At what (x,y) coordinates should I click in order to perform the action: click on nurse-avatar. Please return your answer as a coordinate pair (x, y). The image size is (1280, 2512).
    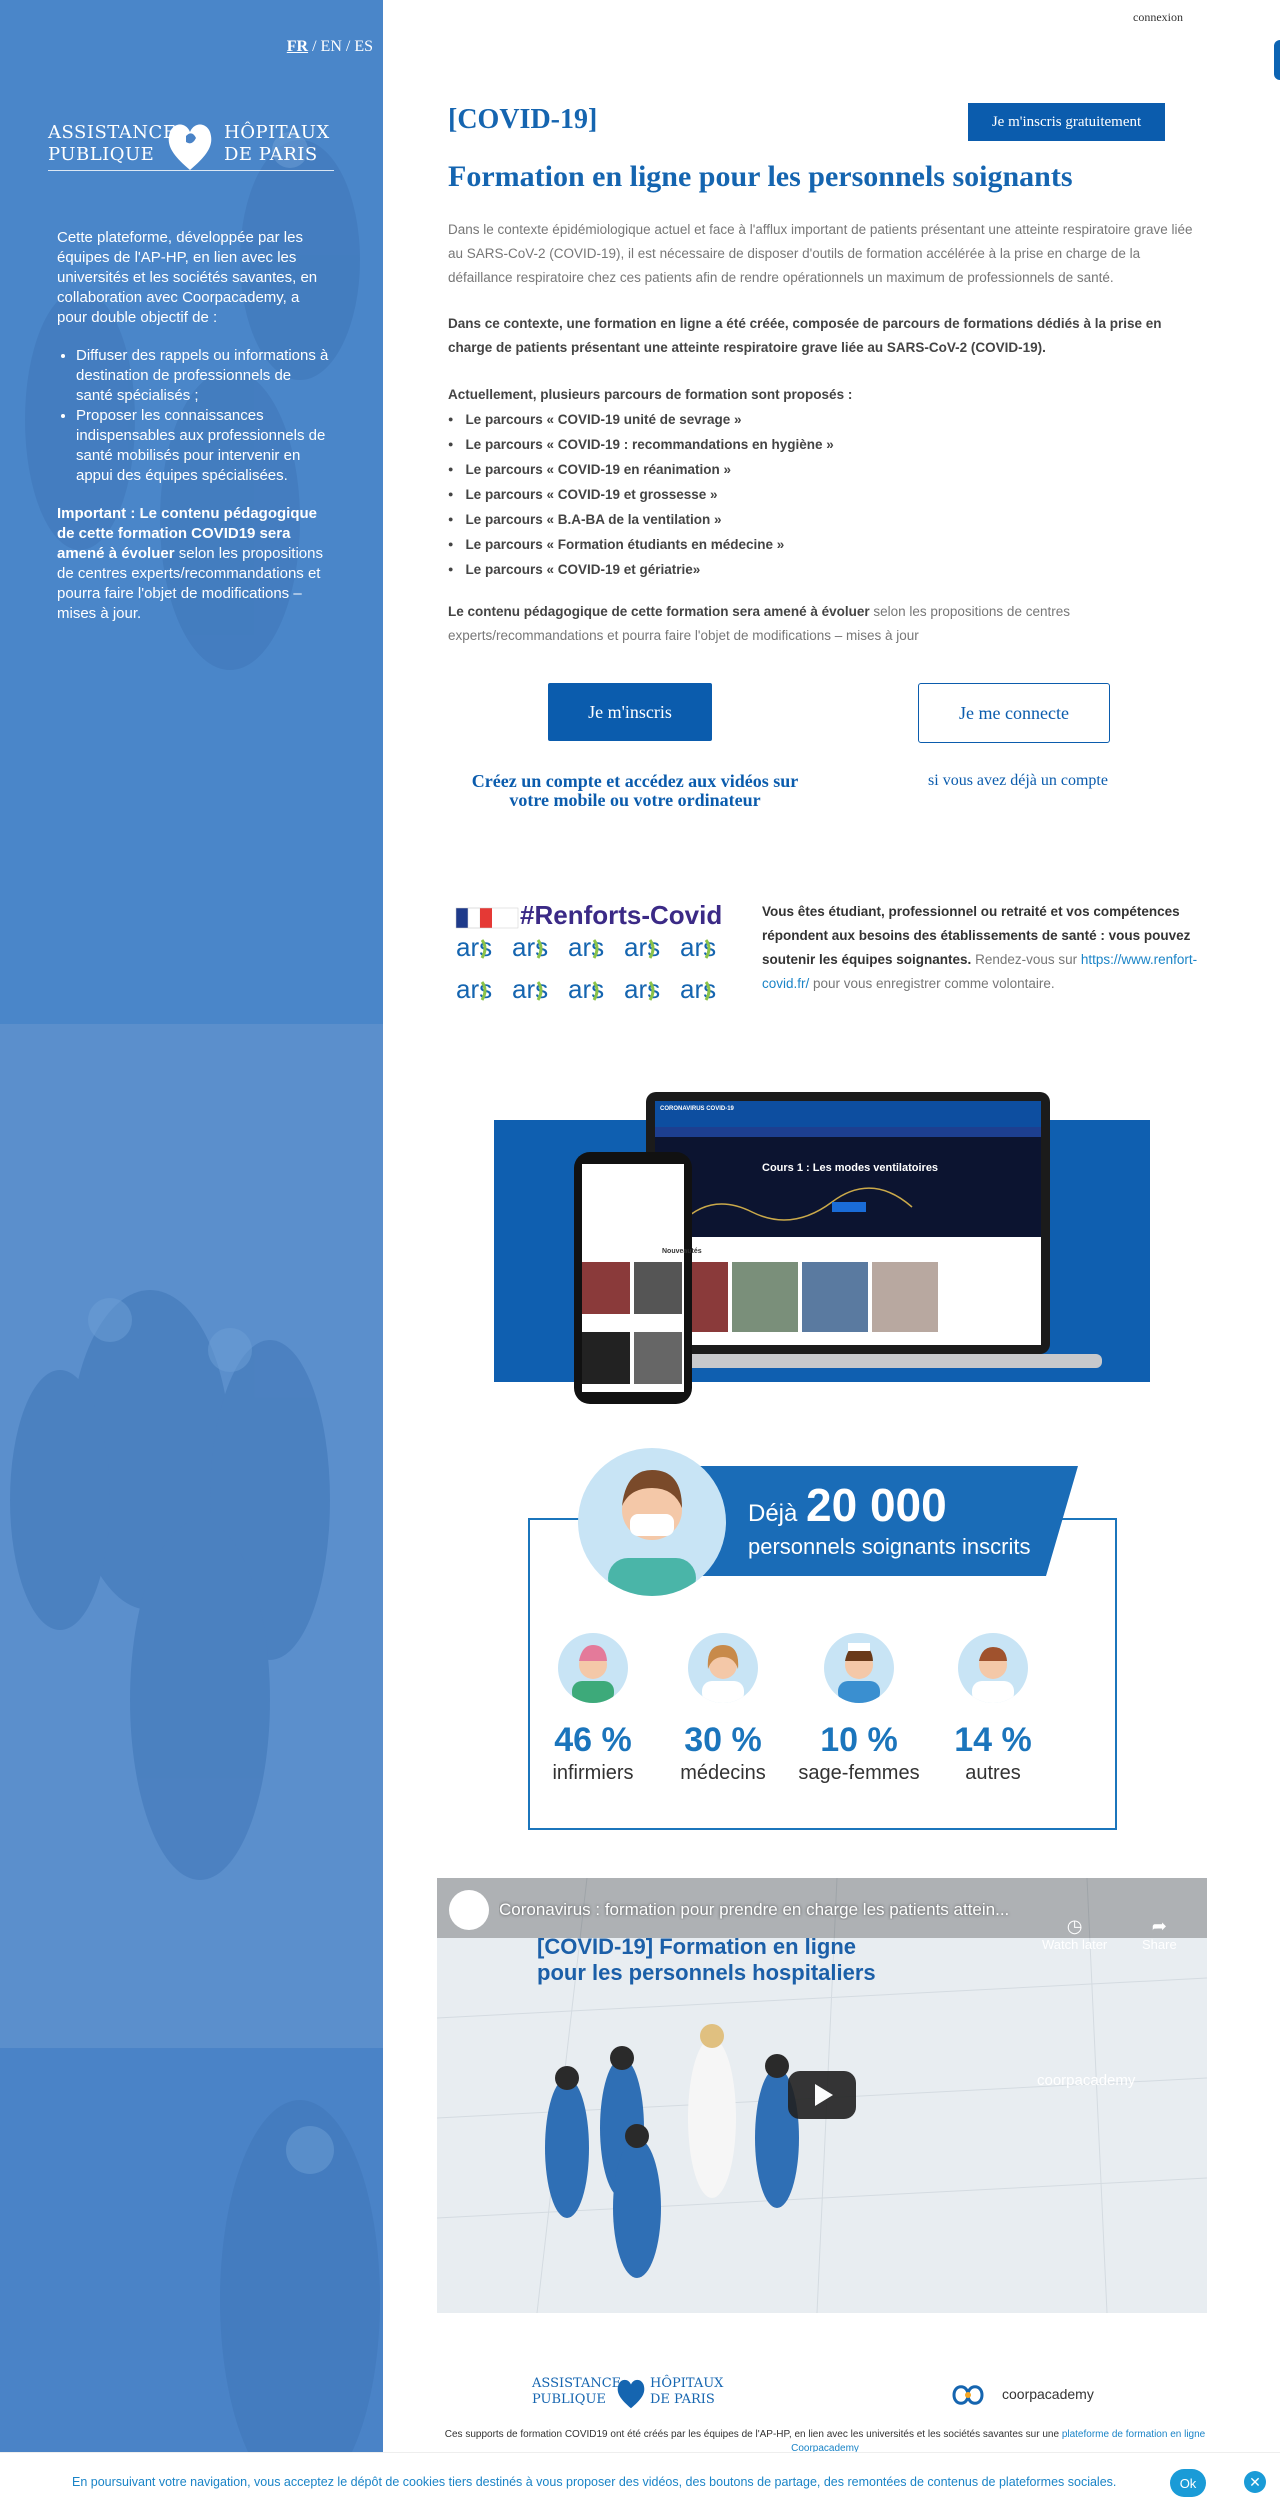
    Looking at the image, I should click on (652, 1522).